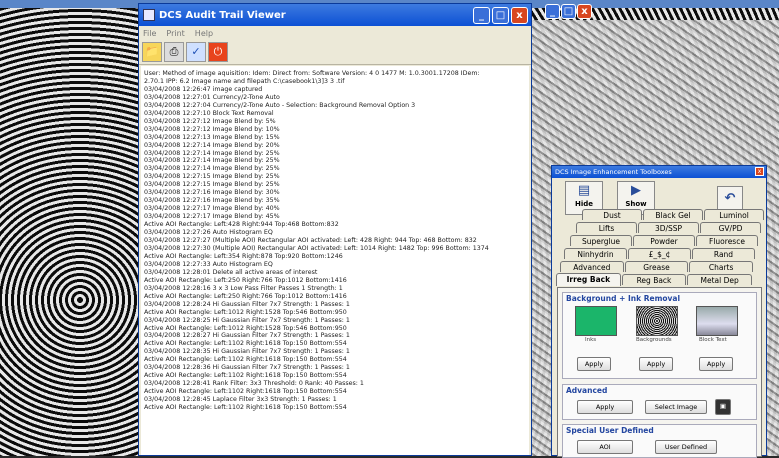 The image size is (779, 458). I want to click on show-label: Show, so click(636, 204).